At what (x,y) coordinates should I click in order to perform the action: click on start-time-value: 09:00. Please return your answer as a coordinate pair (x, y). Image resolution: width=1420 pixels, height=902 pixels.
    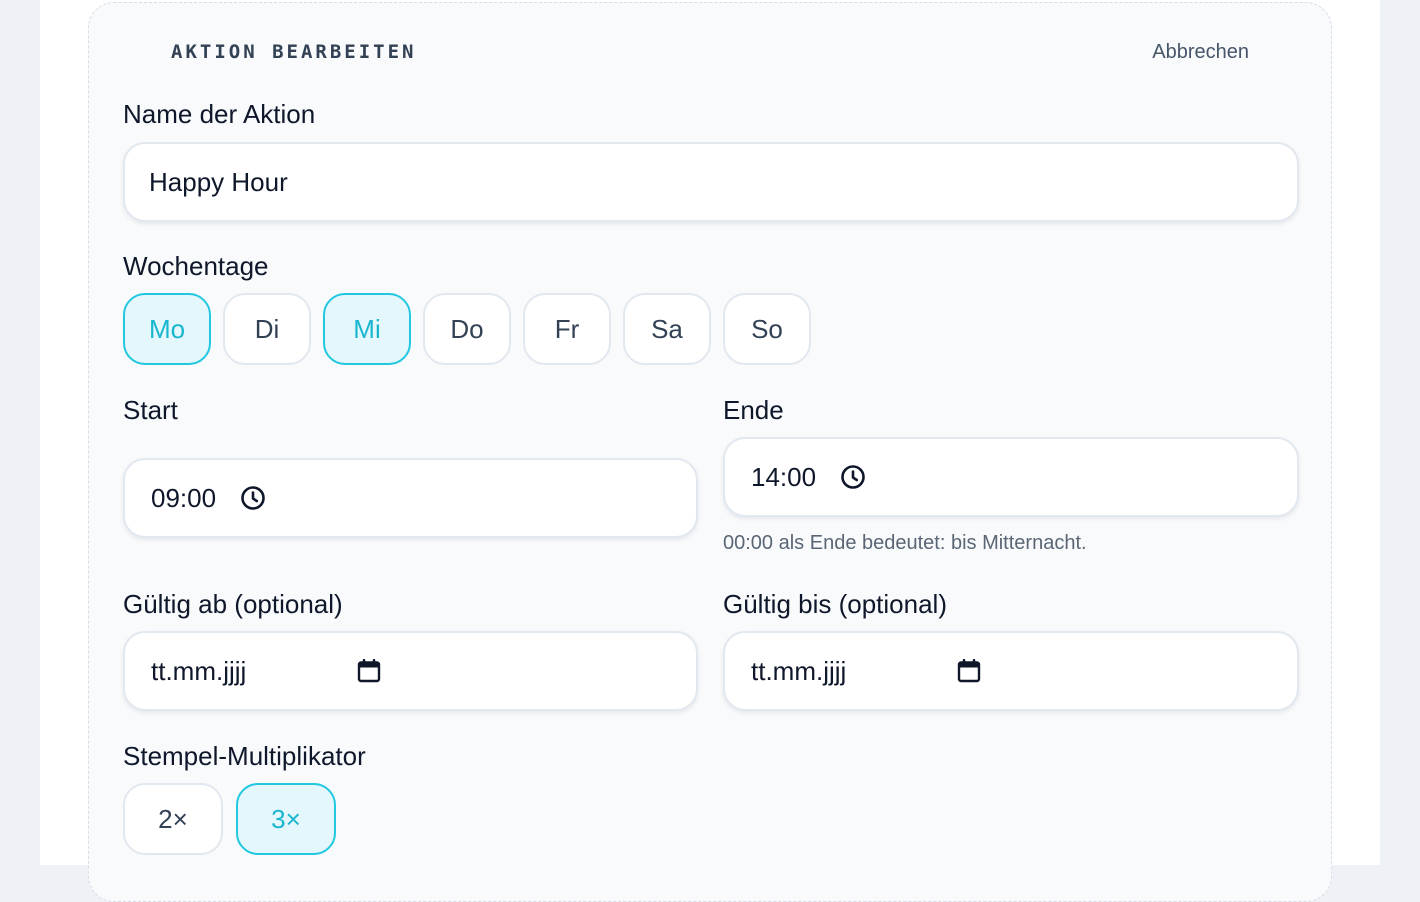
    Looking at the image, I should click on (184, 497).